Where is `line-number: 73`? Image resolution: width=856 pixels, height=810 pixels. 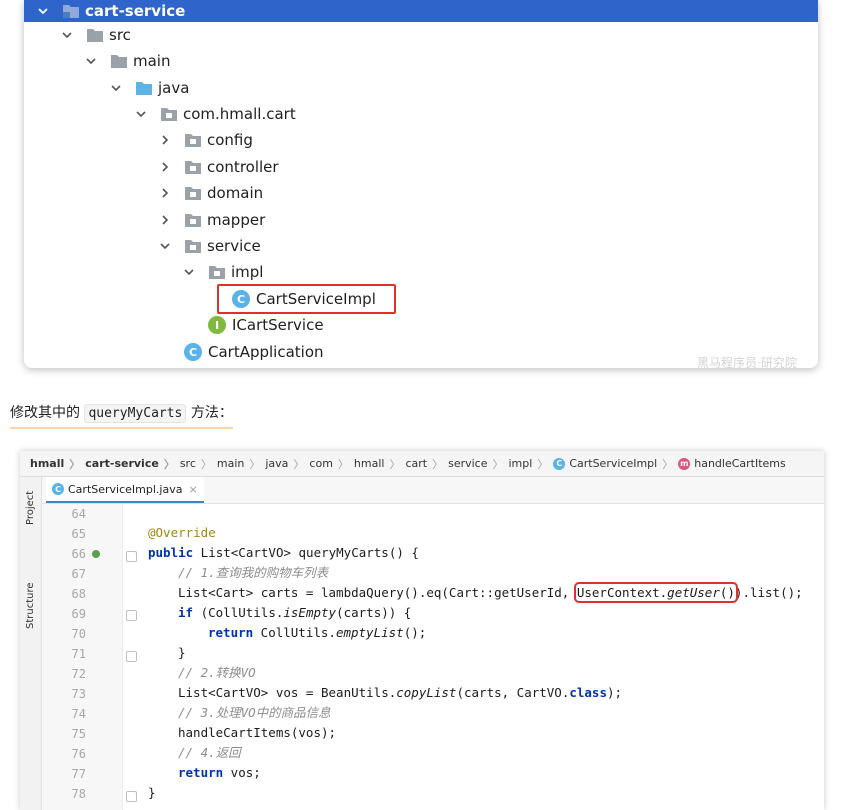 line-number: 73 is located at coordinates (78, 694).